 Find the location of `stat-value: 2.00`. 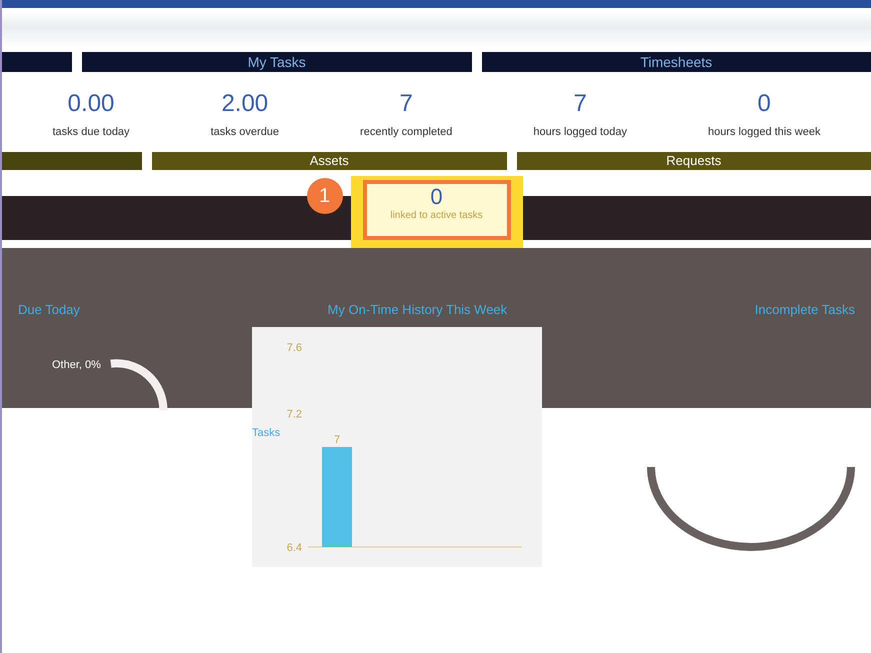

stat-value: 2.00 is located at coordinates (244, 104).